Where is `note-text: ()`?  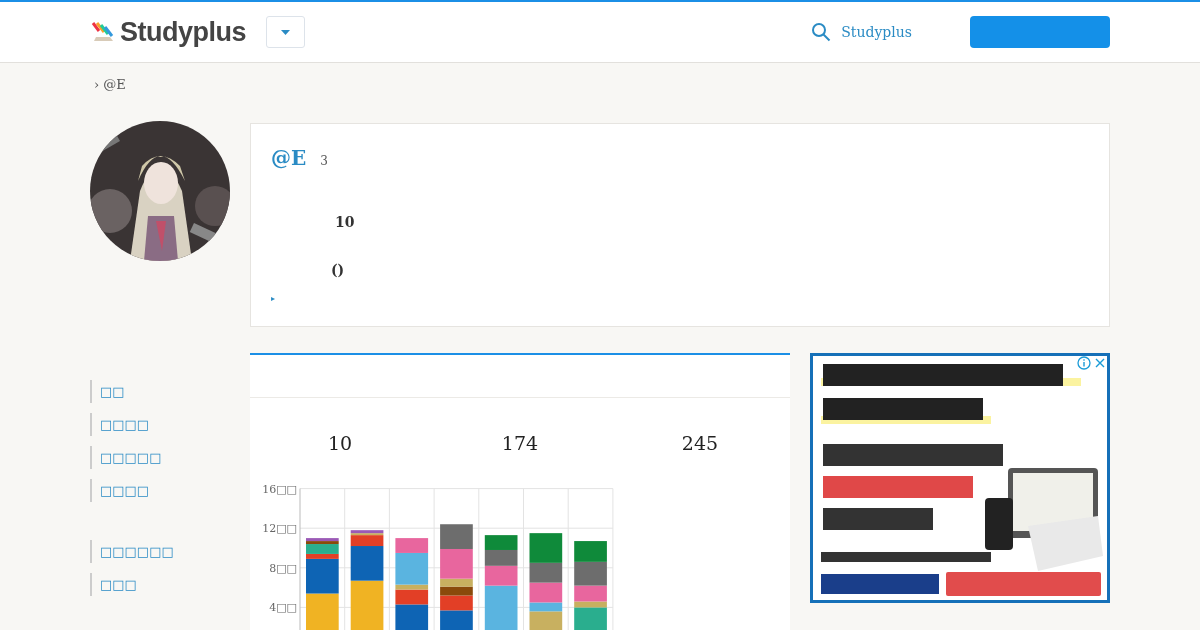 note-text: () is located at coordinates (338, 270).